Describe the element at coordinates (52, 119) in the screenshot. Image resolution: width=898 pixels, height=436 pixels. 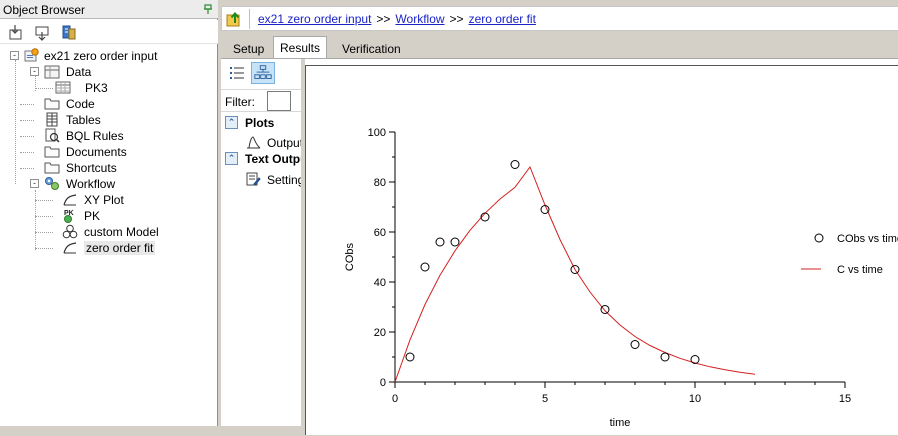
I see `tables-icon` at that location.